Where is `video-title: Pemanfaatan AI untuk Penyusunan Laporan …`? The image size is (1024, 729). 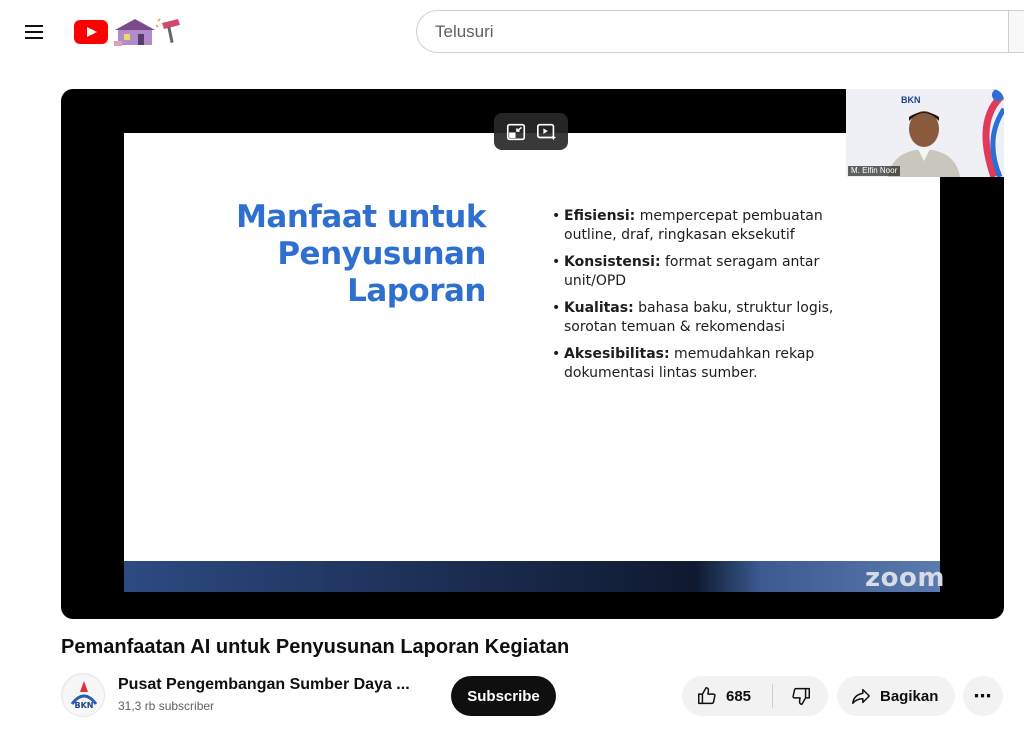 video-title: Pemanfaatan AI untuk Penyusunan Laporan … is located at coordinates (315, 647).